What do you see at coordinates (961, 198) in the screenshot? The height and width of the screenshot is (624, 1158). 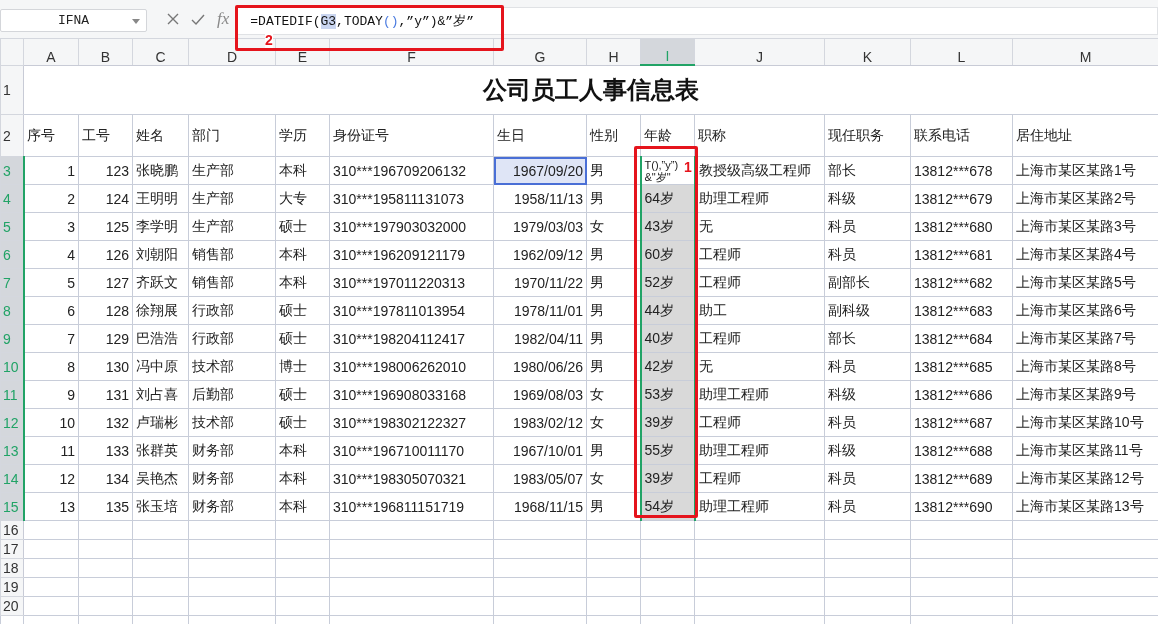 I see `table-cell: 13812***679` at bounding box center [961, 198].